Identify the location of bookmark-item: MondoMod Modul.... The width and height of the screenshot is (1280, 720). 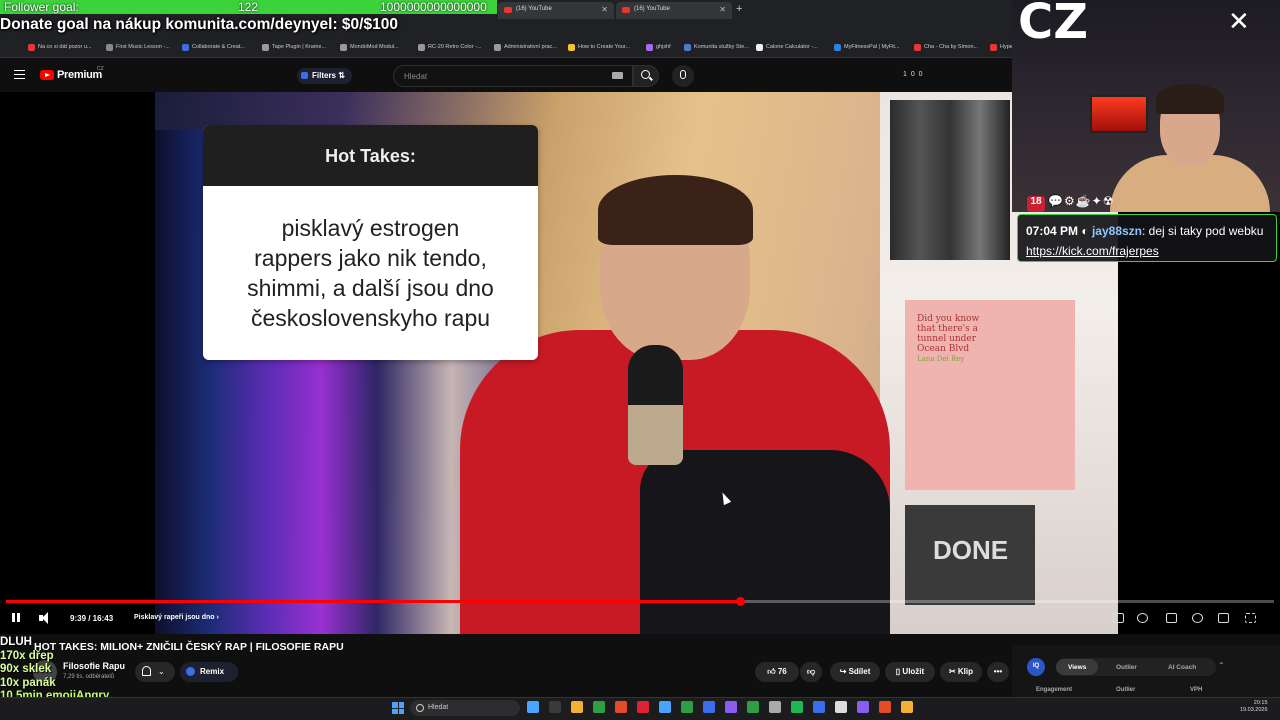
(369, 47).